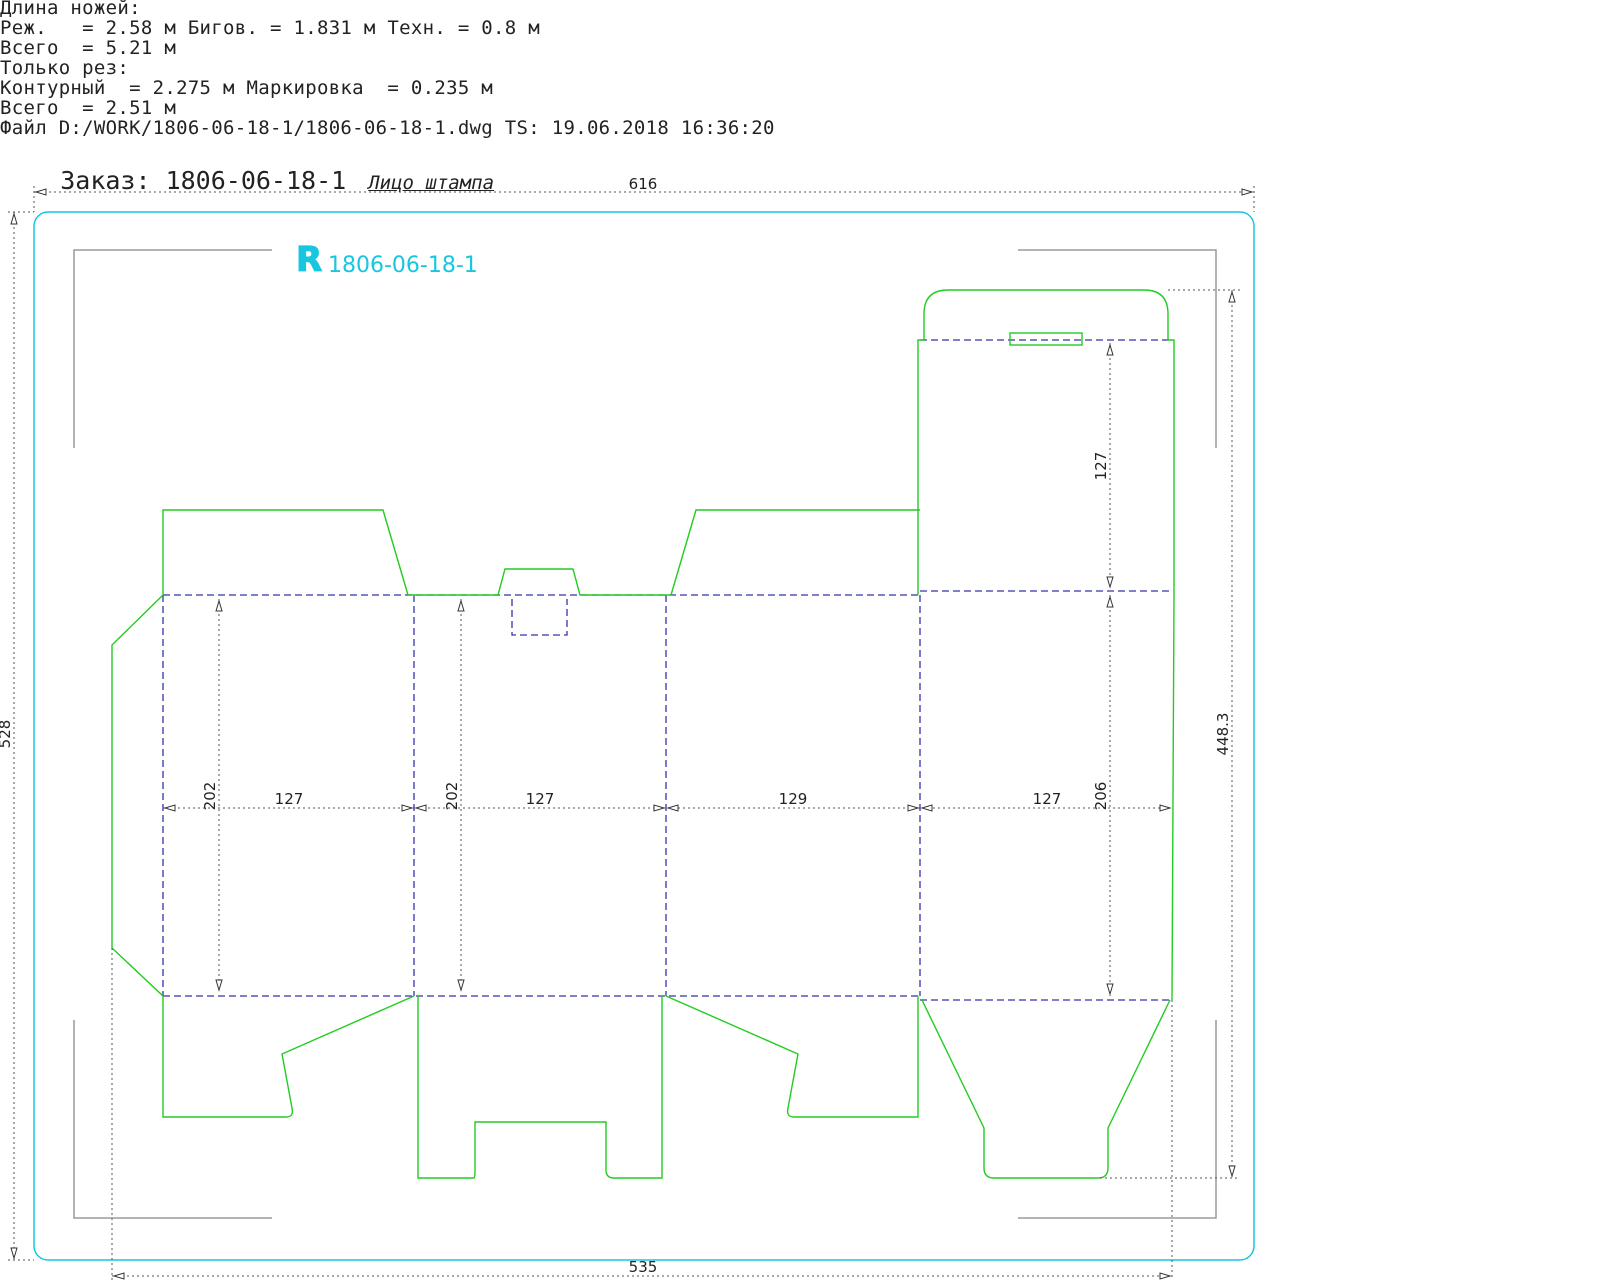  What do you see at coordinates (172, 1119) in the screenshot?
I see `frame-corner-bl` at bounding box center [172, 1119].